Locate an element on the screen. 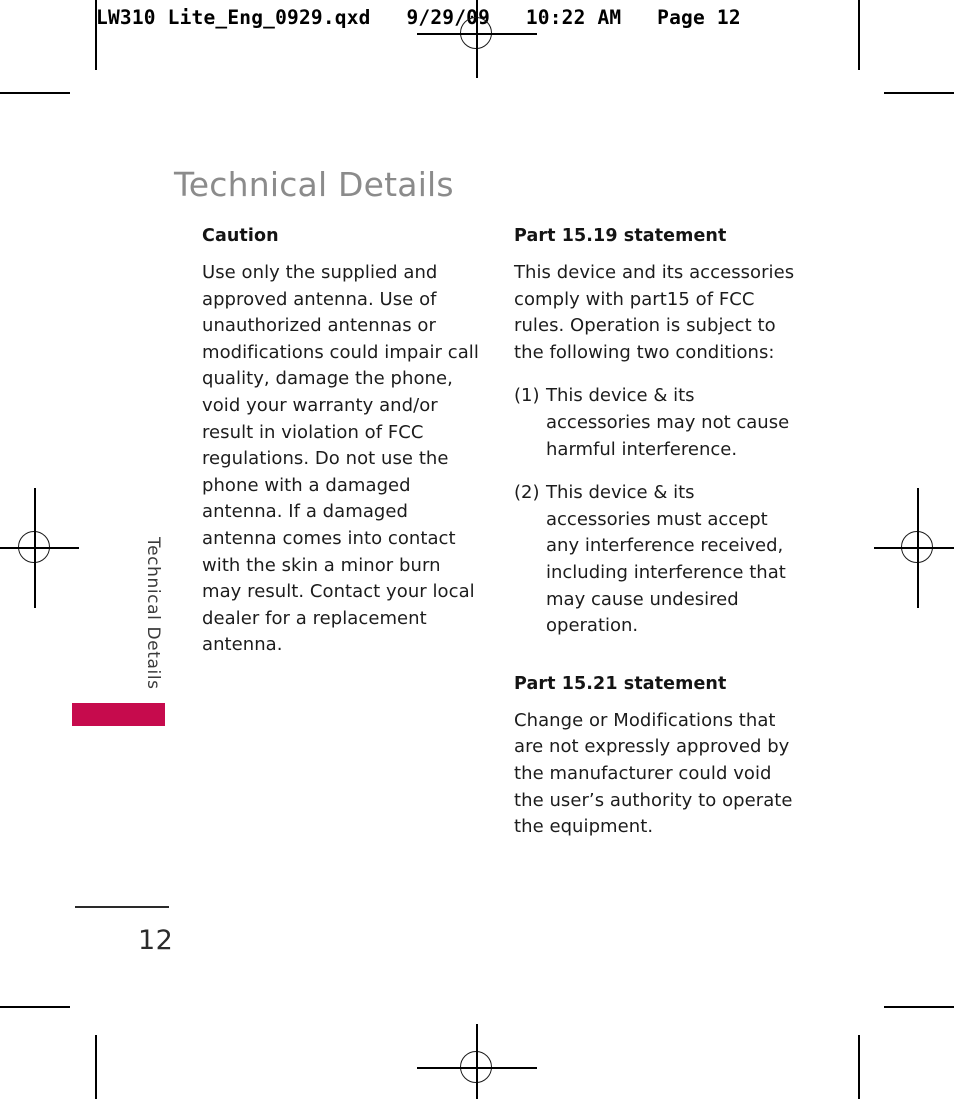 The height and width of the screenshot is (1099, 954). side-tab-chapter-label: Technical Details is located at coordinates (153, 613).